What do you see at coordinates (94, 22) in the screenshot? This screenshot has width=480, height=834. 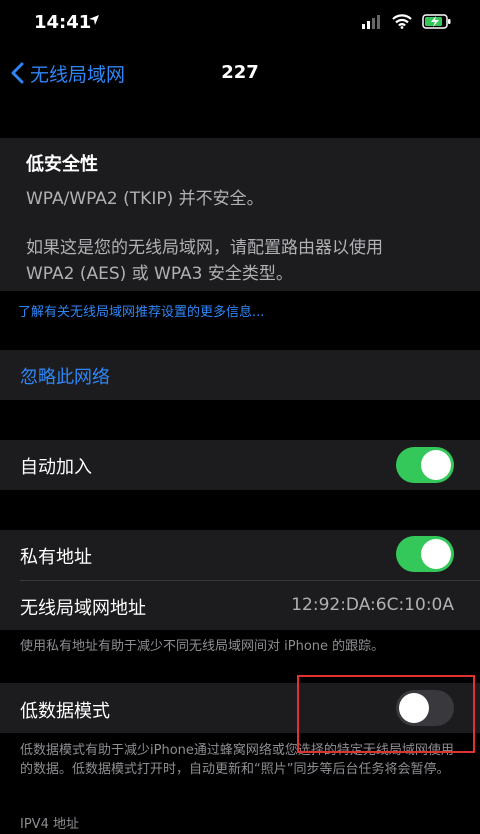 I see `location-arrow-icon` at bounding box center [94, 22].